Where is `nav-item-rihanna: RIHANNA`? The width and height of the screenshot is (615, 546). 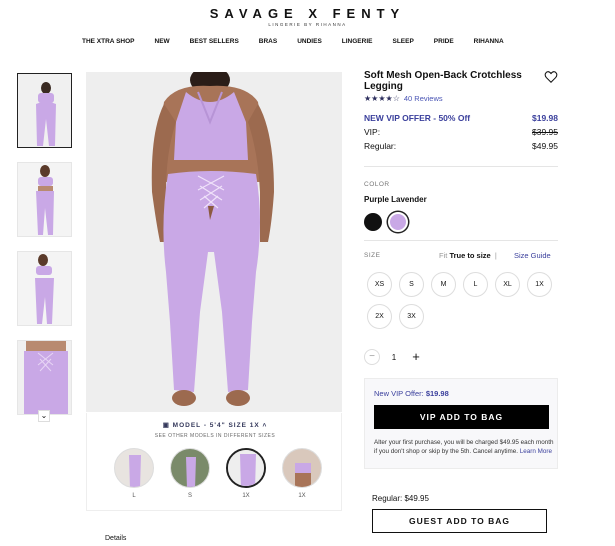 nav-item-rihanna: RIHANNA is located at coordinates (489, 41).